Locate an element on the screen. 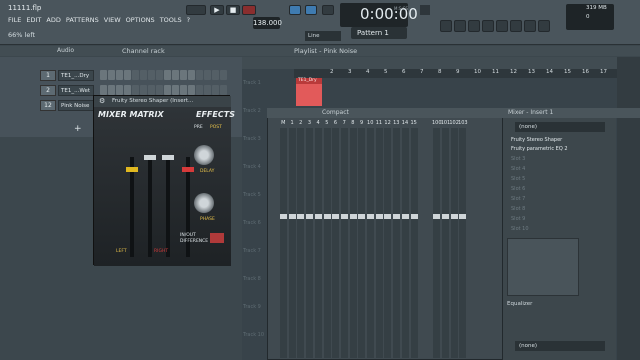 The image size is (640, 360). menu-help: ? is located at coordinates (188, 20).